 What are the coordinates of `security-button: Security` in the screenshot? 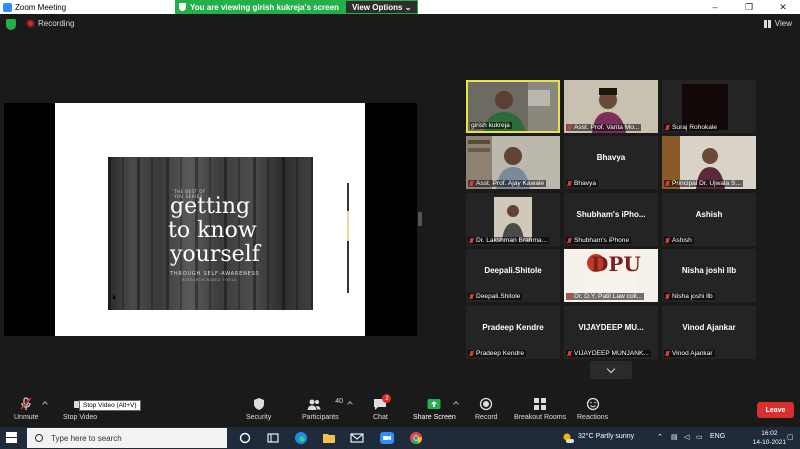 It's located at (258, 409).